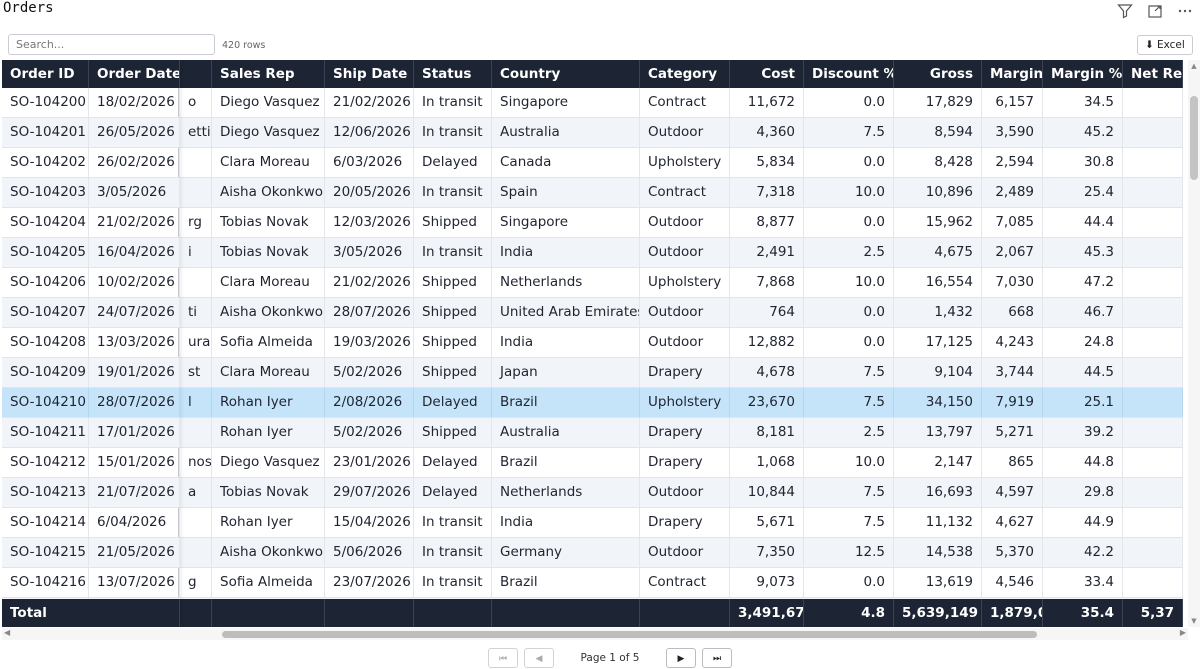 The width and height of the screenshot is (1200, 669). Describe the element at coordinates (91, 493) in the screenshot. I see `table-row: SO-104213 21/07/2026` at that location.